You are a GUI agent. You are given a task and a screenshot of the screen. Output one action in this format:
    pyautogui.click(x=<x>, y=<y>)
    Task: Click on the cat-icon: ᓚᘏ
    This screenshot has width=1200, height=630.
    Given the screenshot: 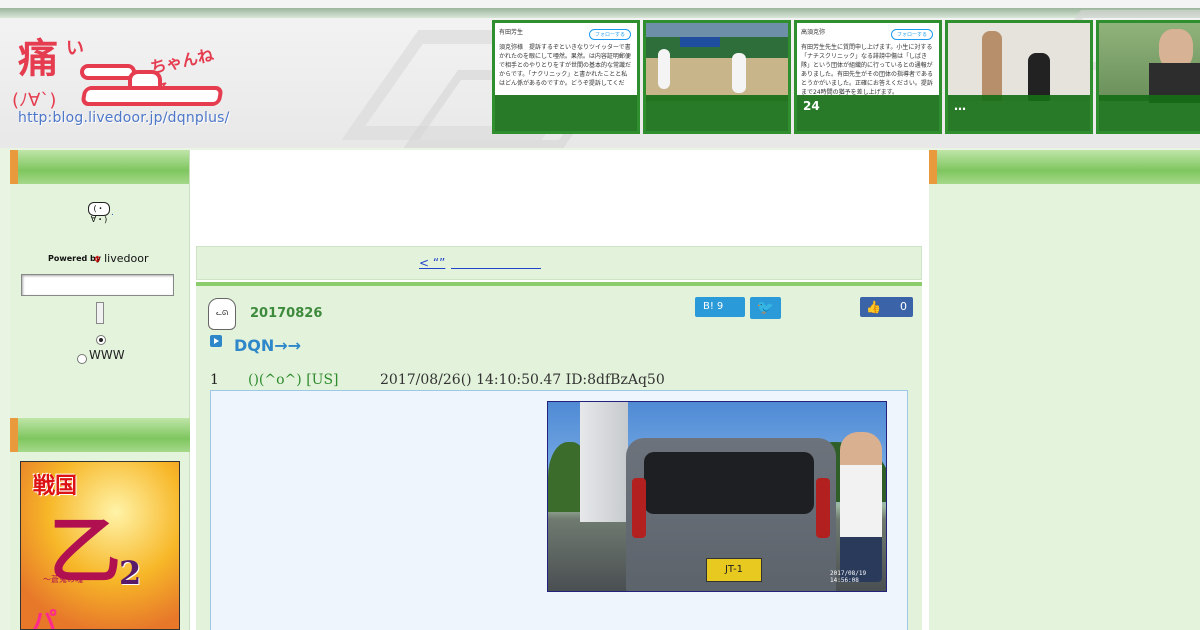 What is the action you would take?
    pyautogui.click(x=222, y=314)
    